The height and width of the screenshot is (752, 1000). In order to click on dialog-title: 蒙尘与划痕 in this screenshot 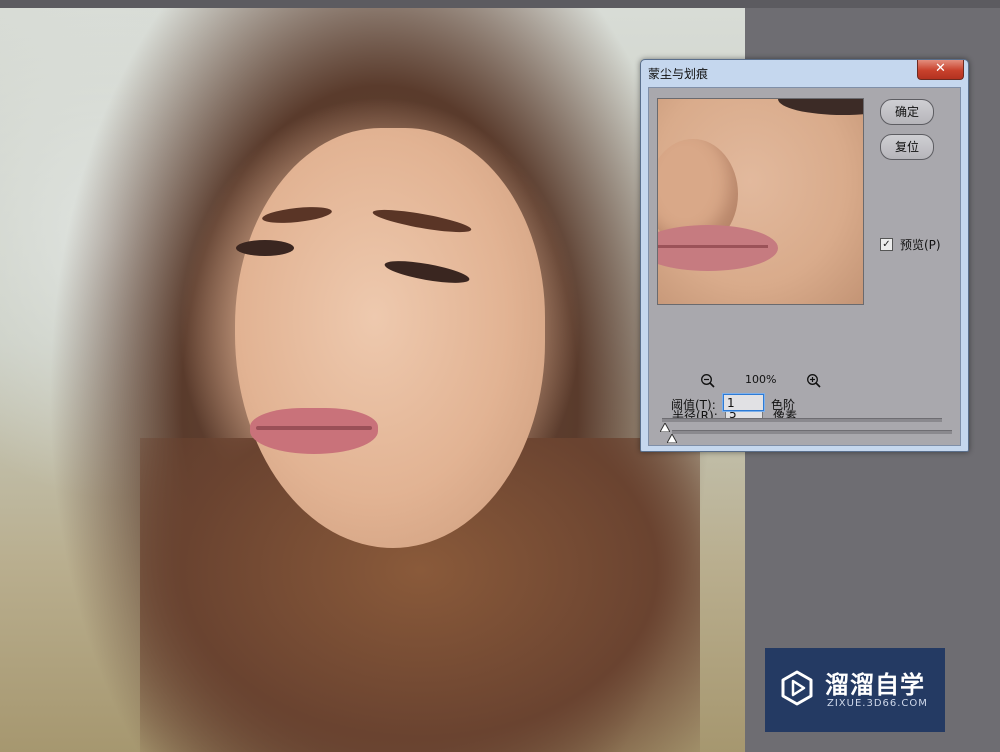, I will do `click(678, 74)`.